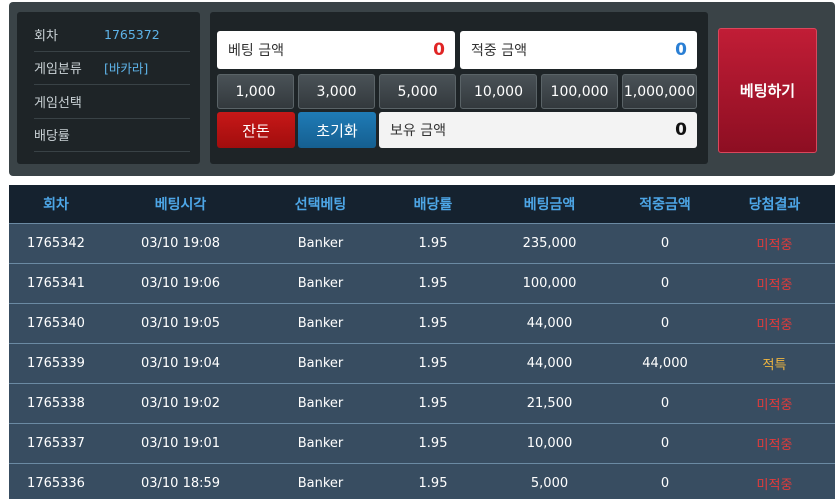 This screenshot has width=835, height=499. Describe the element at coordinates (56, 323) in the screenshot. I see `cell-round: 1765340` at that location.